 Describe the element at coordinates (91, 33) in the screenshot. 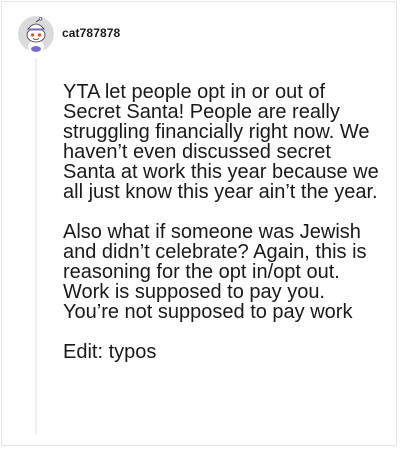

I see `username: cat787878` at that location.